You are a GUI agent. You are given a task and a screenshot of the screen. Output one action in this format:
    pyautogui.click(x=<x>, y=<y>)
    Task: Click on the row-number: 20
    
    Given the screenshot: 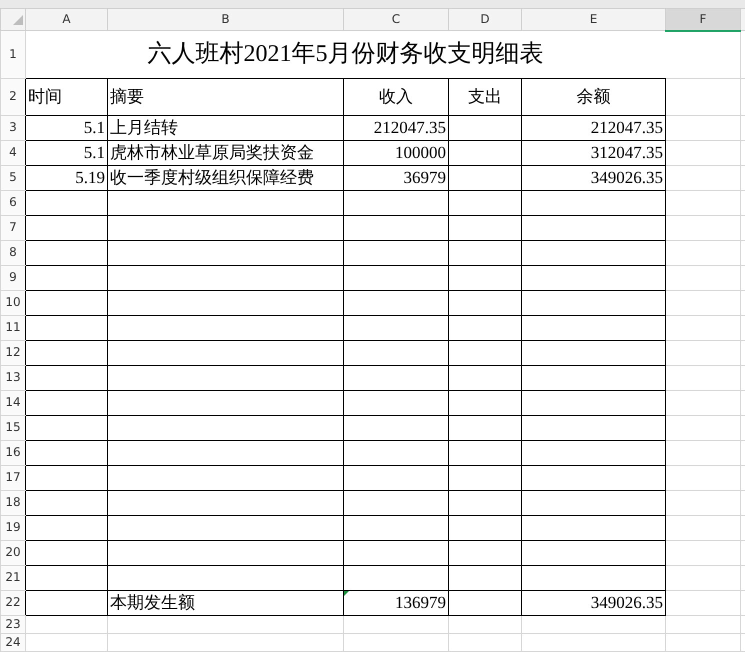 What is the action you would take?
    pyautogui.click(x=13, y=553)
    